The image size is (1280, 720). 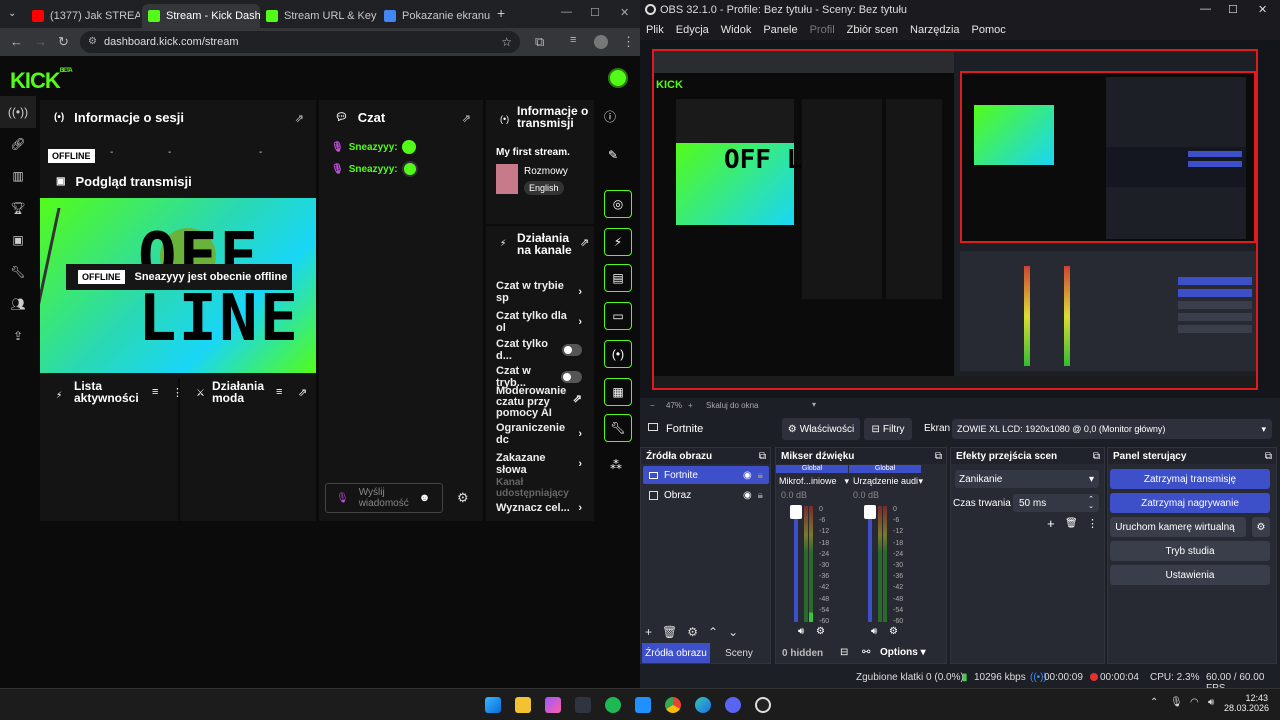 I want to click on menu-docks: Panele, so click(x=780, y=30).